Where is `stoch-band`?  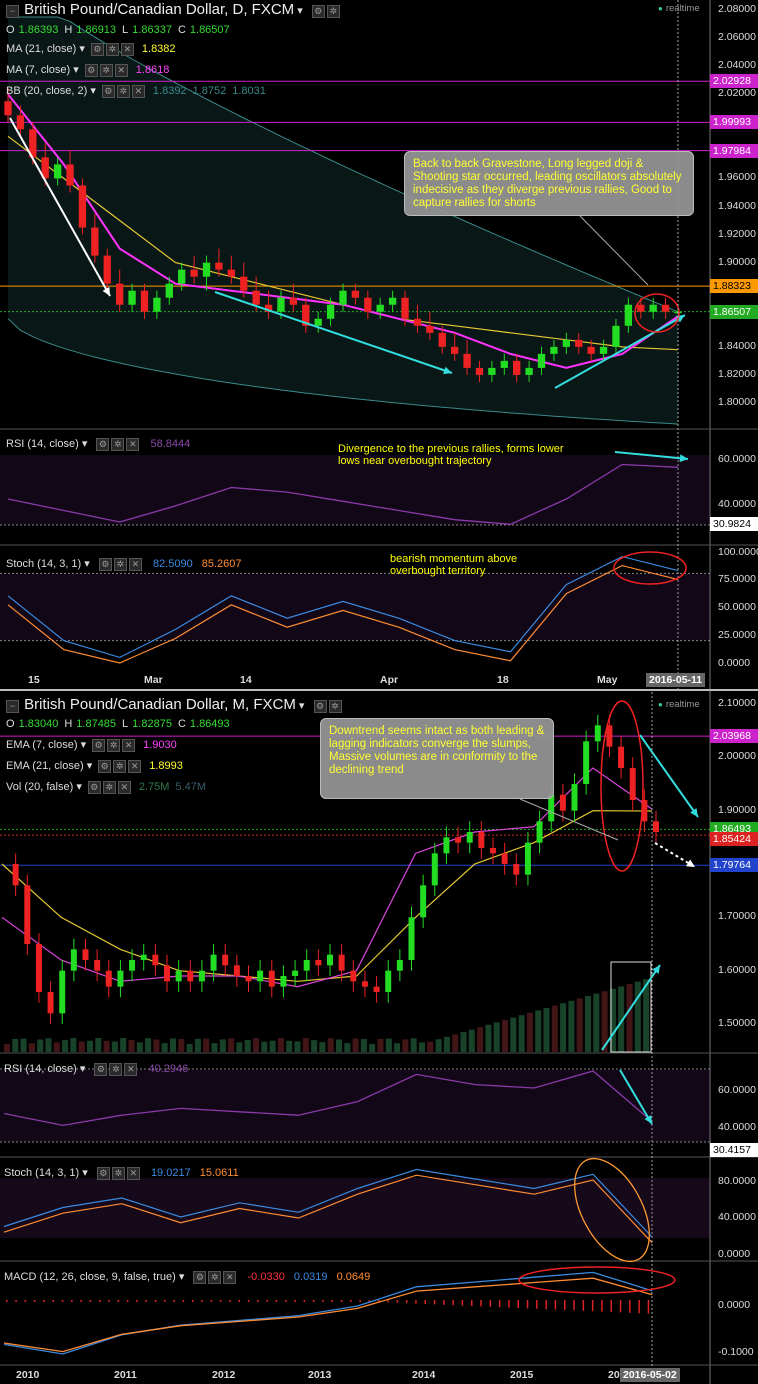
stoch-band is located at coordinates (355, 607).